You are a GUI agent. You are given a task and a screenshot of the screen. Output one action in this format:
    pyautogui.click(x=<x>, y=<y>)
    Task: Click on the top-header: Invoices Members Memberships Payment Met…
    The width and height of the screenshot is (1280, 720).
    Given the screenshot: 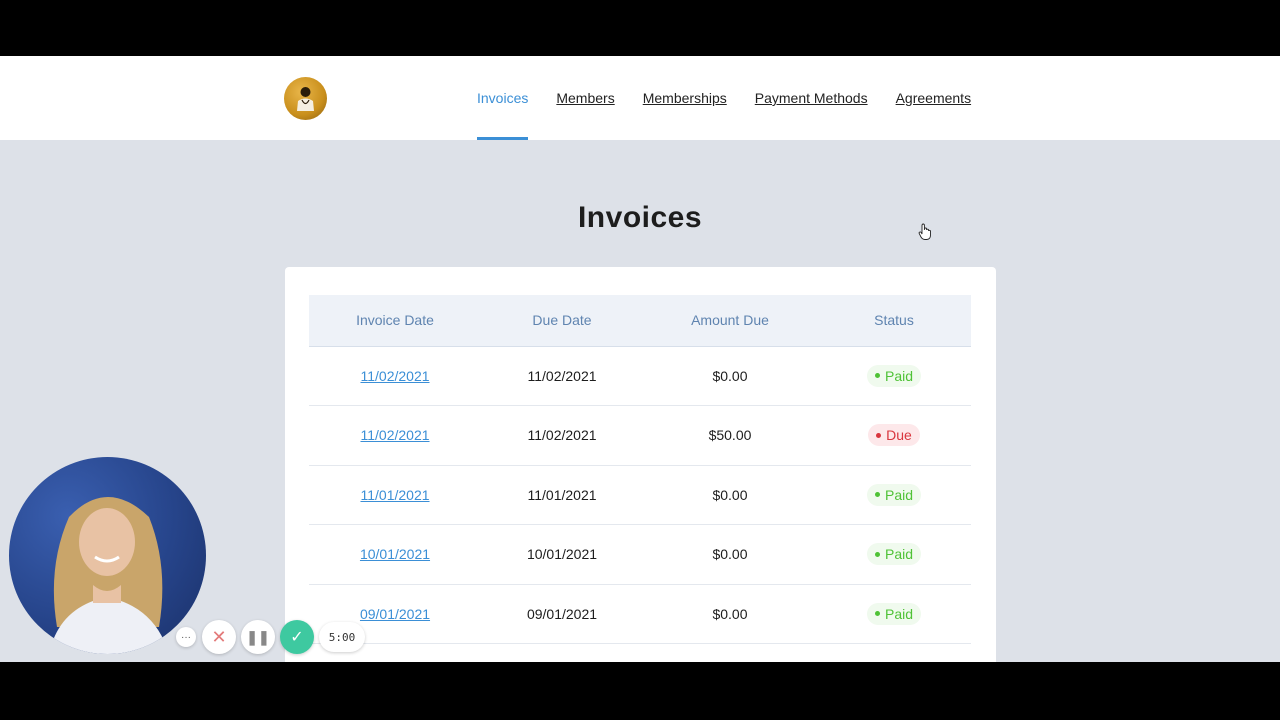 What is the action you would take?
    pyautogui.click(x=640, y=98)
    